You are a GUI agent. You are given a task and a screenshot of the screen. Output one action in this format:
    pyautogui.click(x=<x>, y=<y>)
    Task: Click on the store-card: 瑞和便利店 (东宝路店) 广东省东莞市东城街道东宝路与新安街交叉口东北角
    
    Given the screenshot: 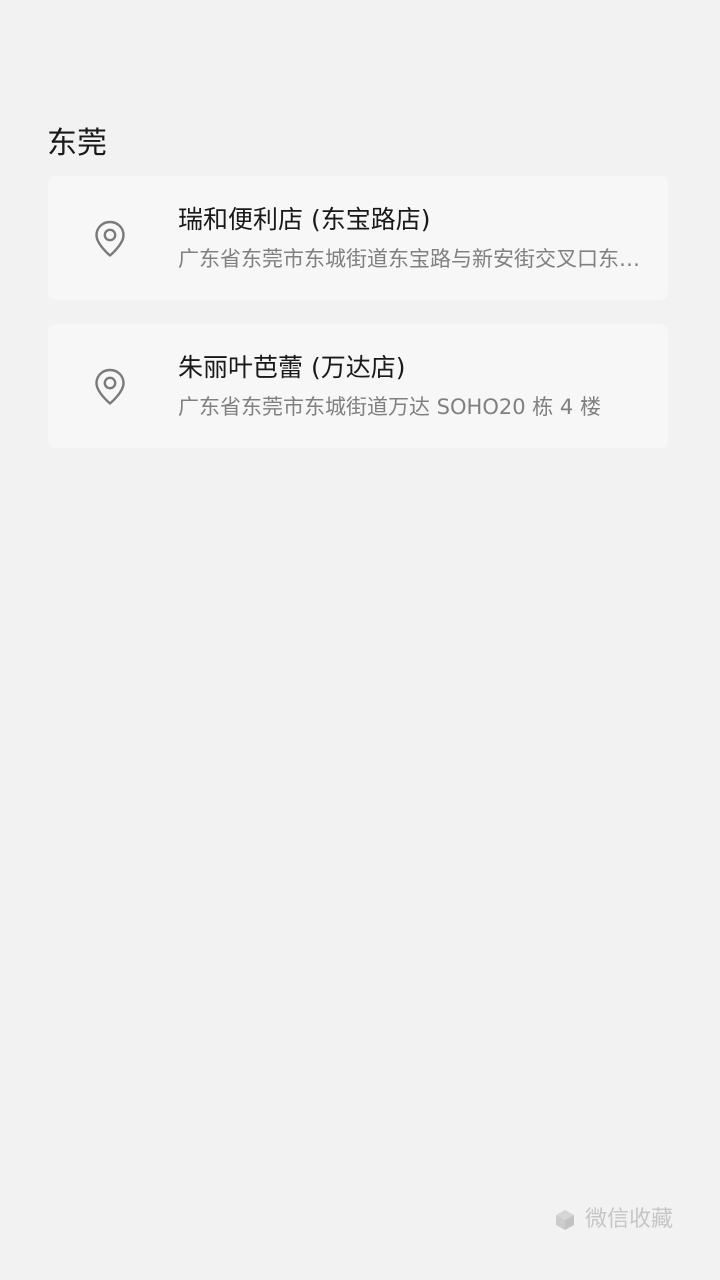 What is the action you would take?
    pyautogui.click(x=358, y=238)
    